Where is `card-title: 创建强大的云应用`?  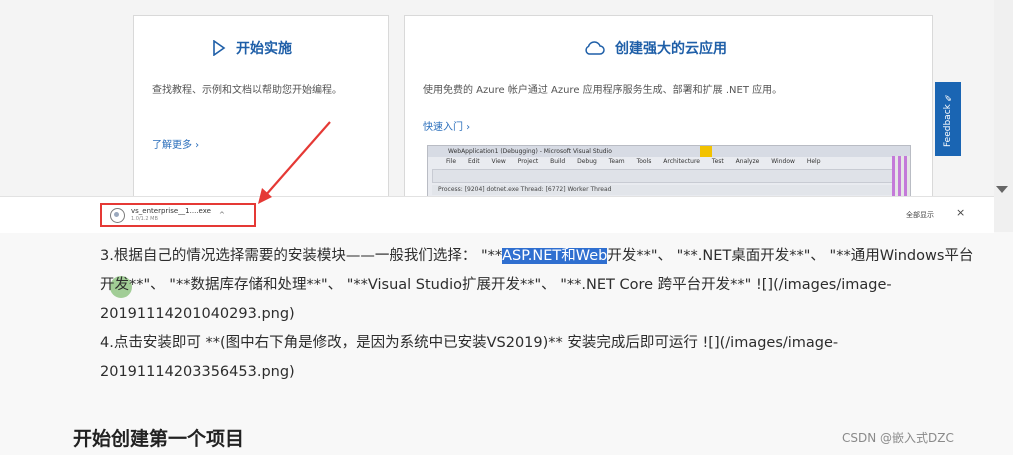
card-title: 创建强大的云应用 is located at coordinates (671, 49).